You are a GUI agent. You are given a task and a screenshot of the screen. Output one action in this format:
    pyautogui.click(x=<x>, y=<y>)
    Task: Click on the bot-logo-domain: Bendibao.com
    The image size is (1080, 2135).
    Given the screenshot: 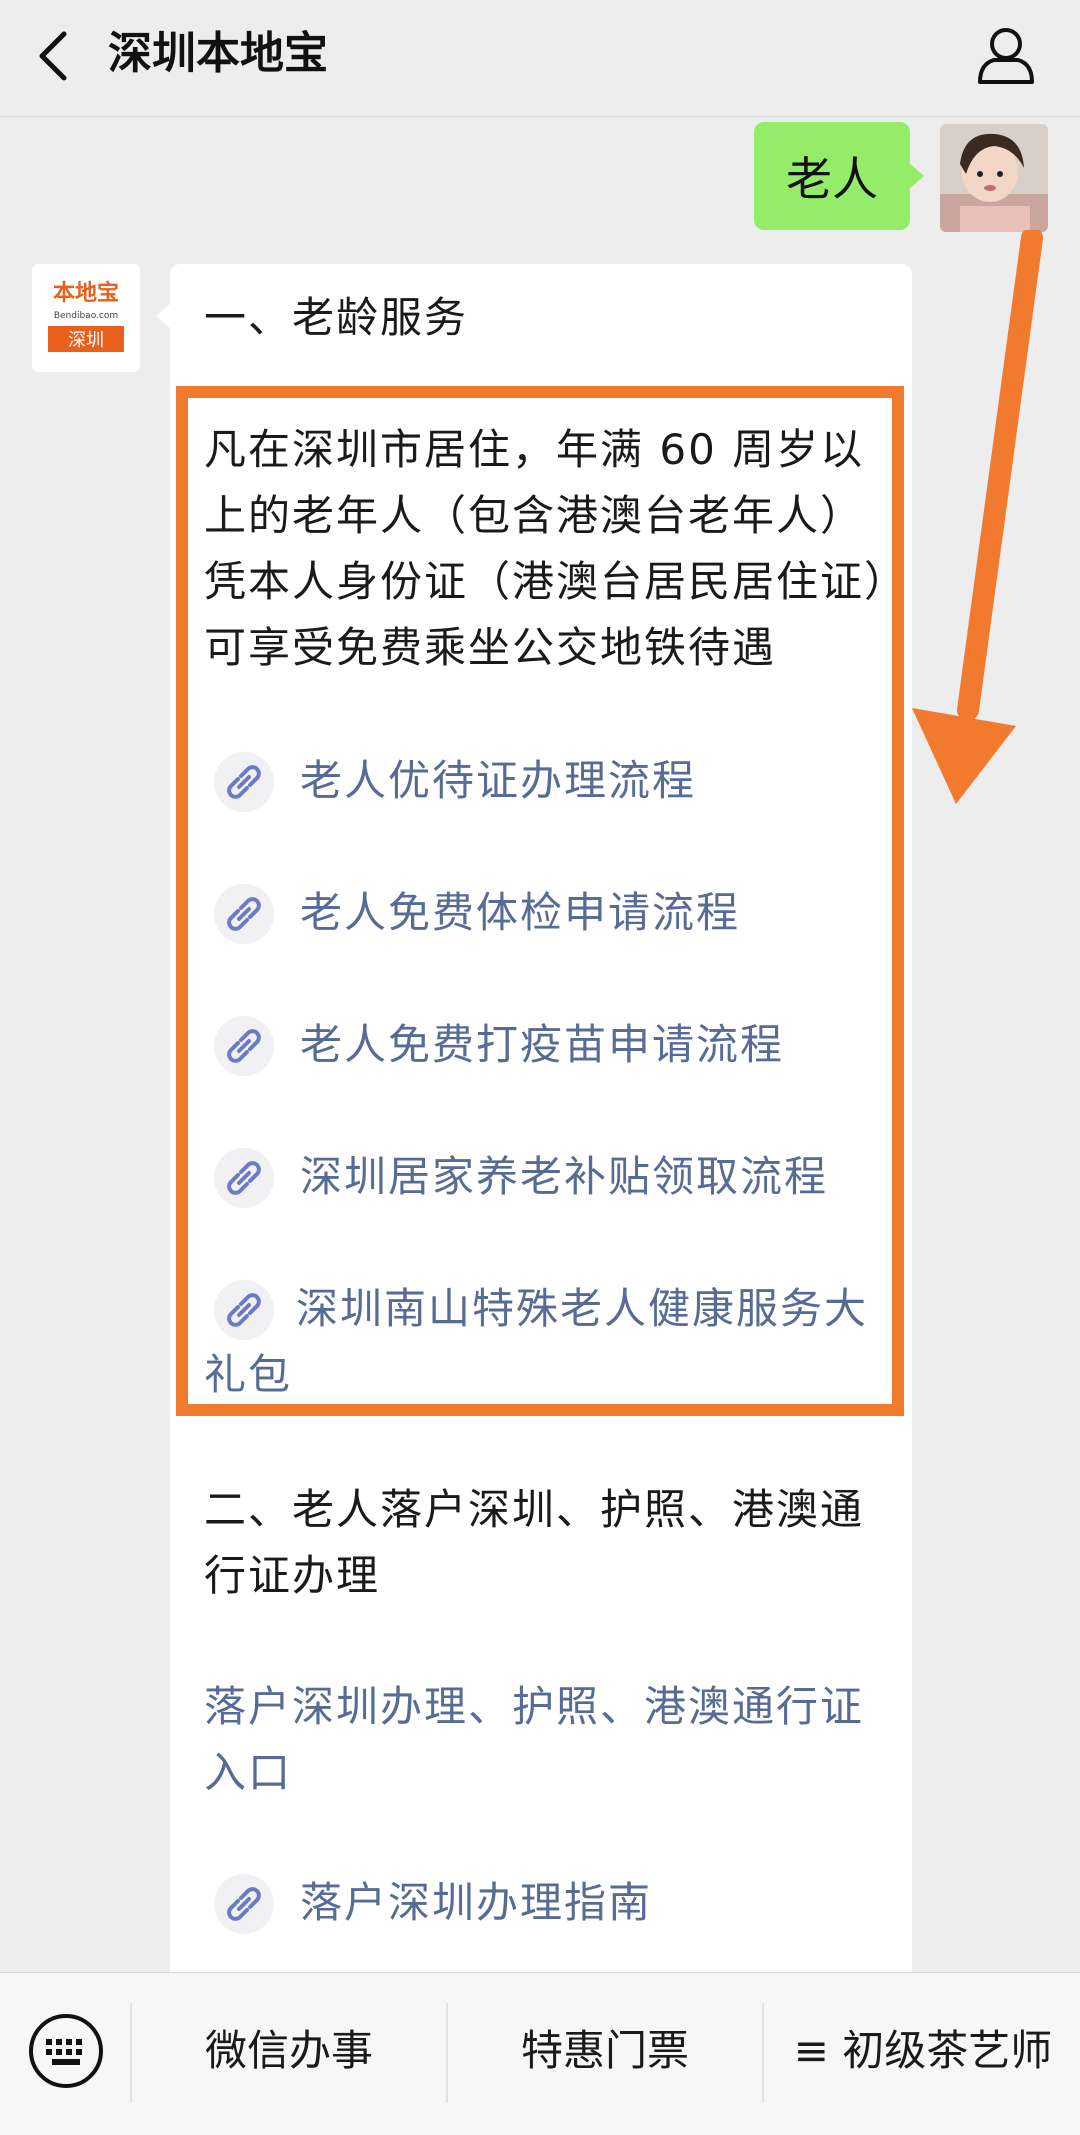 What is the action you would take?
    pyautogui.click(x=86, y=316)
    